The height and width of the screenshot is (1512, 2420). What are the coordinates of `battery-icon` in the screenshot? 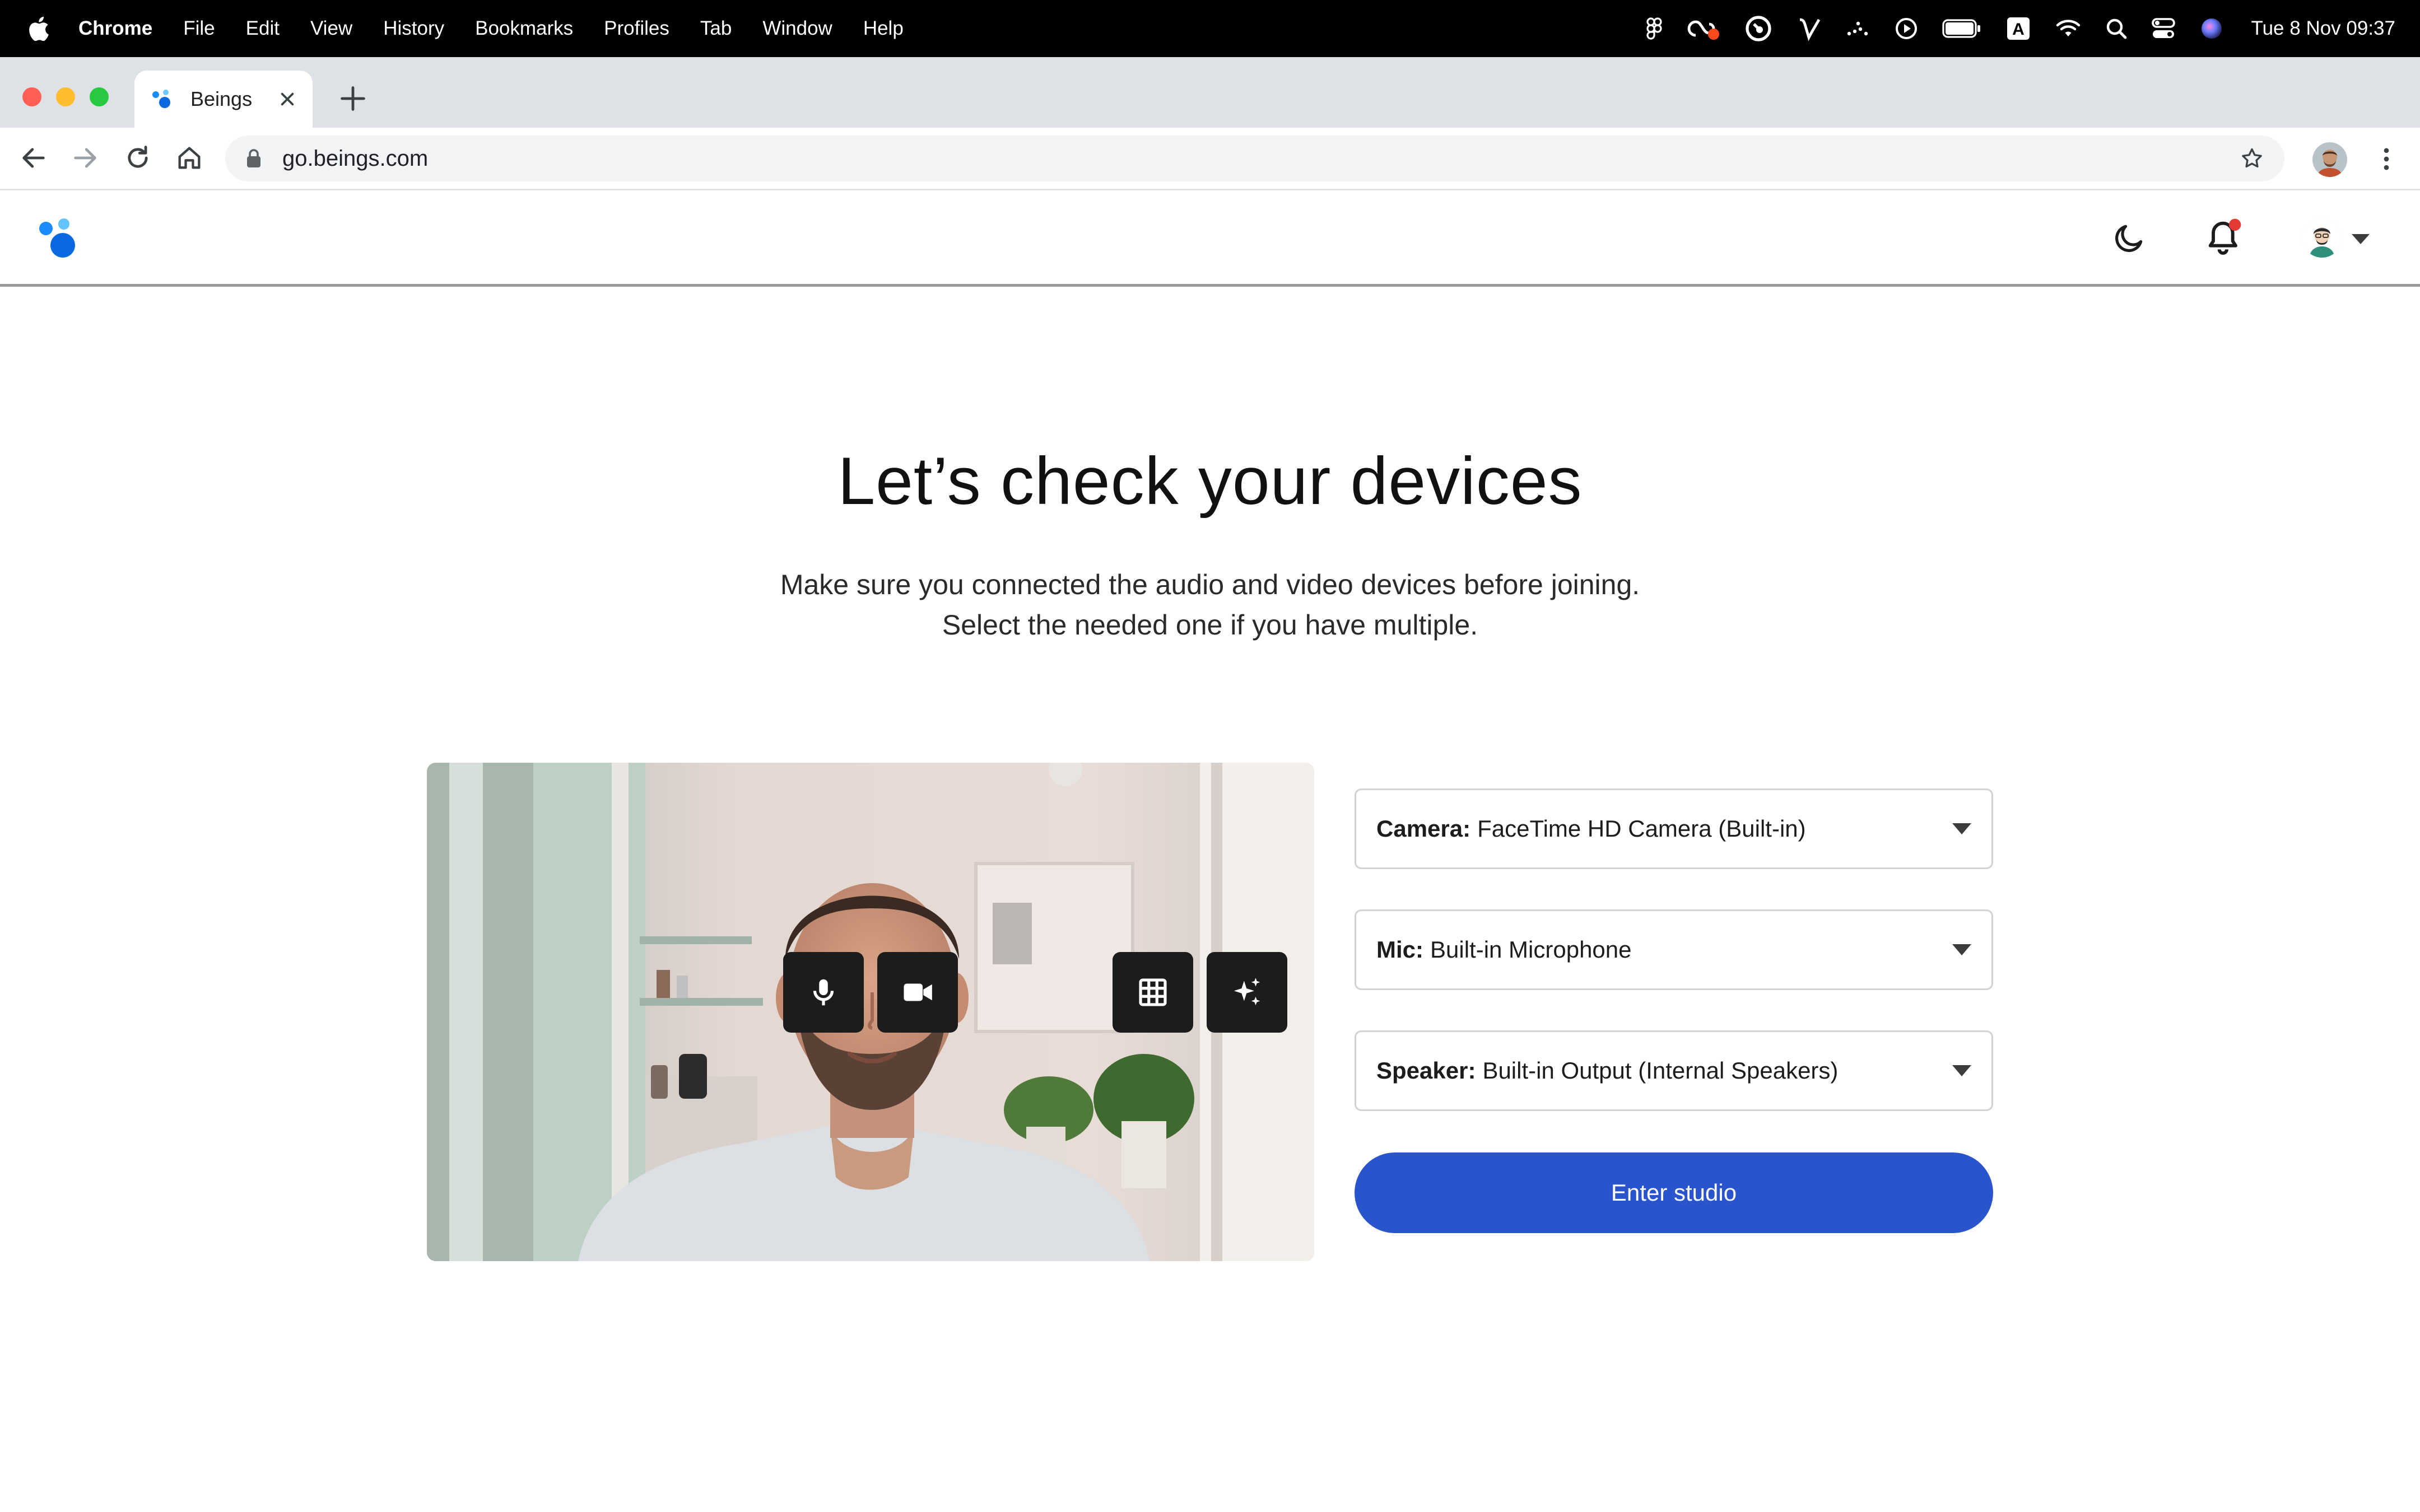 It's located at (1962, 29).